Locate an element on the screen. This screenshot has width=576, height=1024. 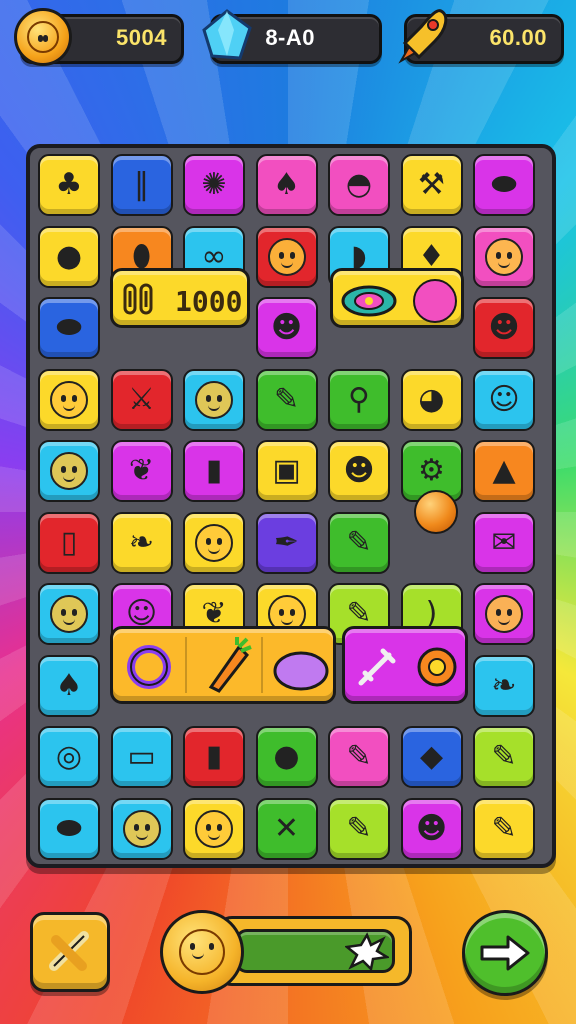
shuffle-button is located at coordinates (505, 953).